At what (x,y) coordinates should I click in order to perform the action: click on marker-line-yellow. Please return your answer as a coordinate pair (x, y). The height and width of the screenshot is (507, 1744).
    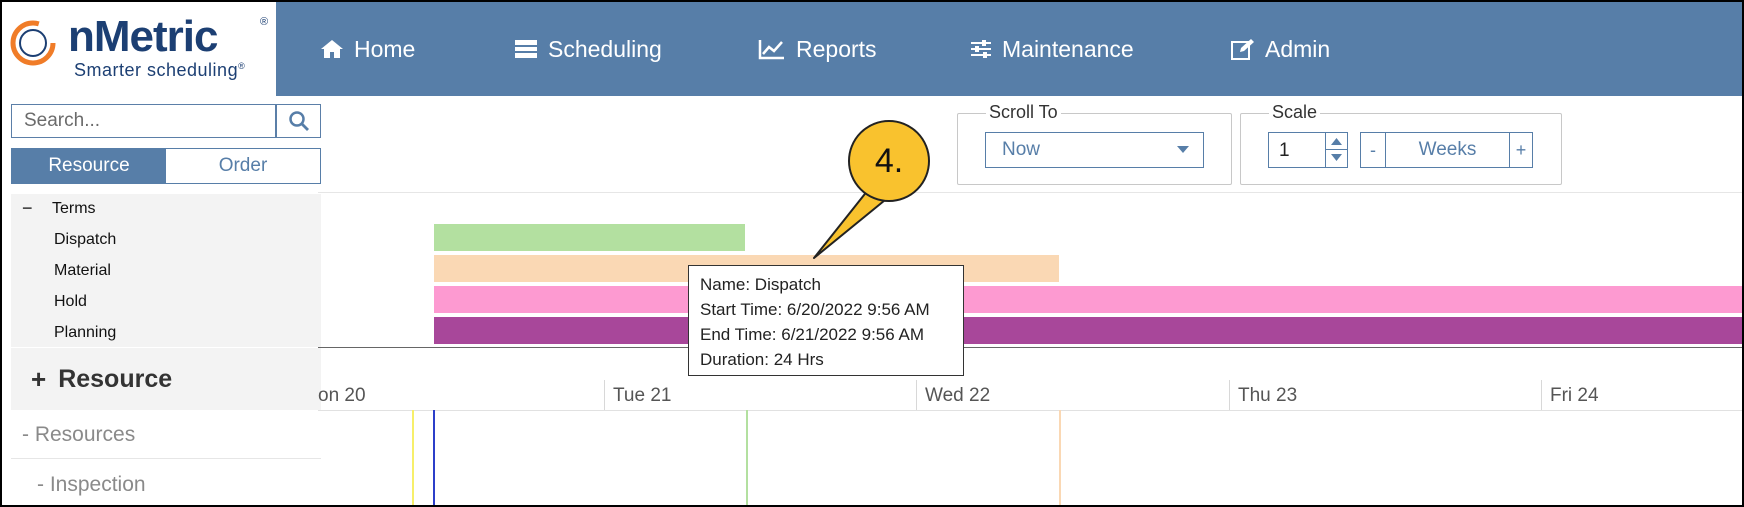
    Looking at the image, I should click on (413, 457).